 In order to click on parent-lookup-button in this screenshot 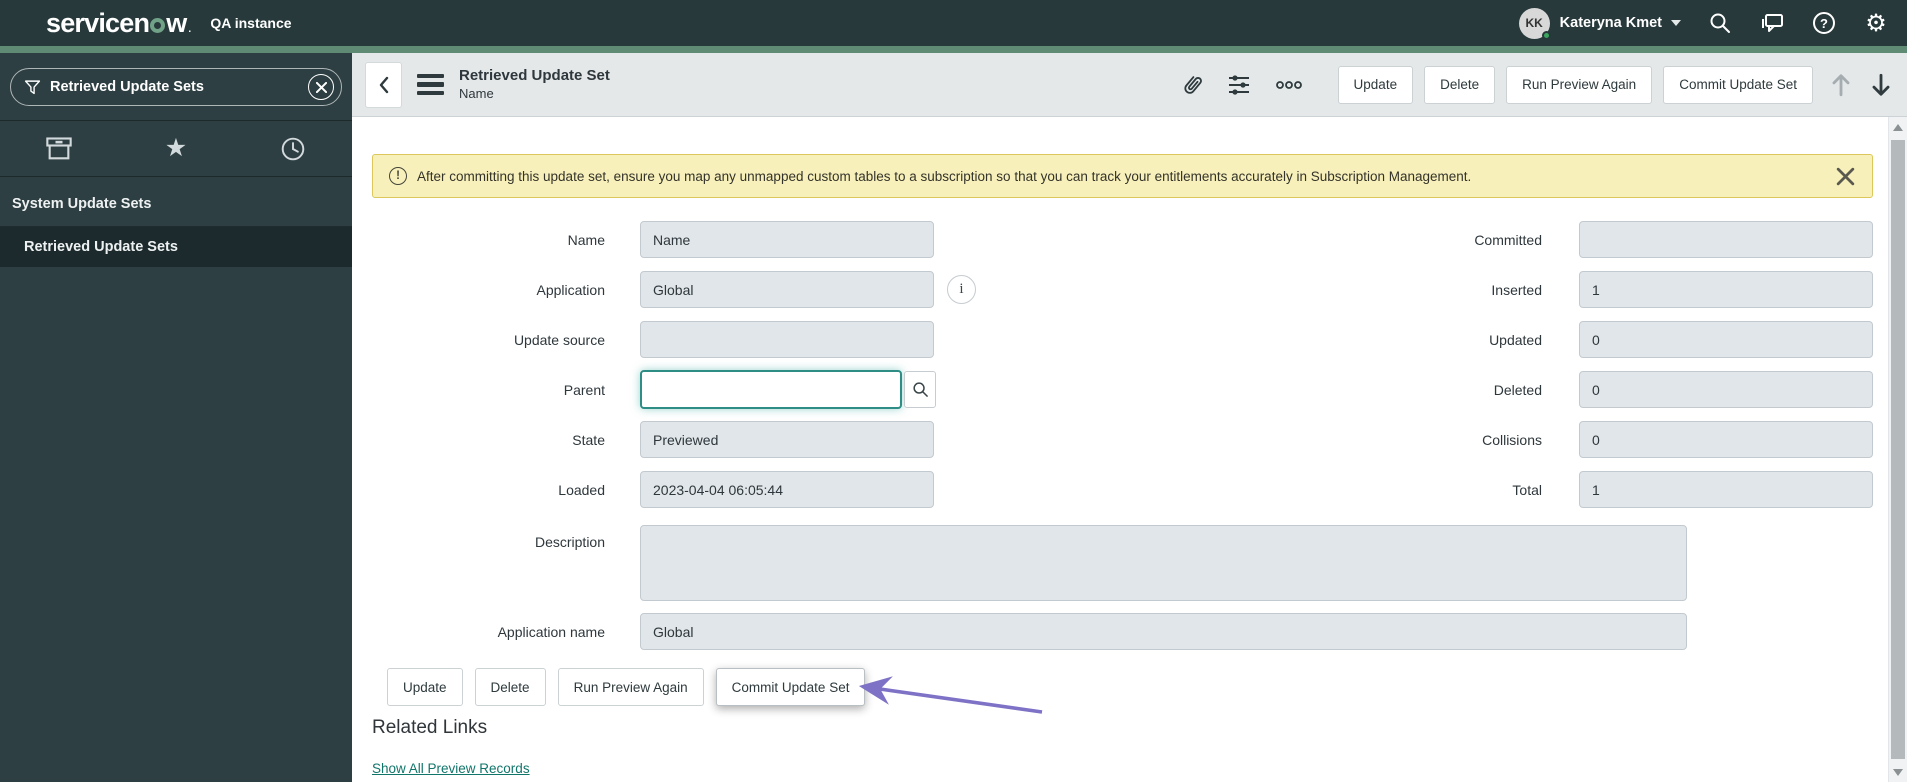, I will do `click(920, 389)`.